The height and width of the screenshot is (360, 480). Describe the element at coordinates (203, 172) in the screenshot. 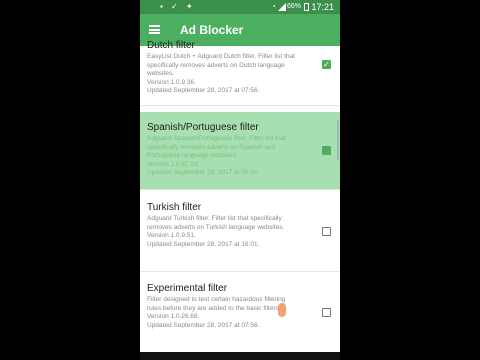

I see `filter-updated: Updated September 29, 2017 at 00:00.` at that location.